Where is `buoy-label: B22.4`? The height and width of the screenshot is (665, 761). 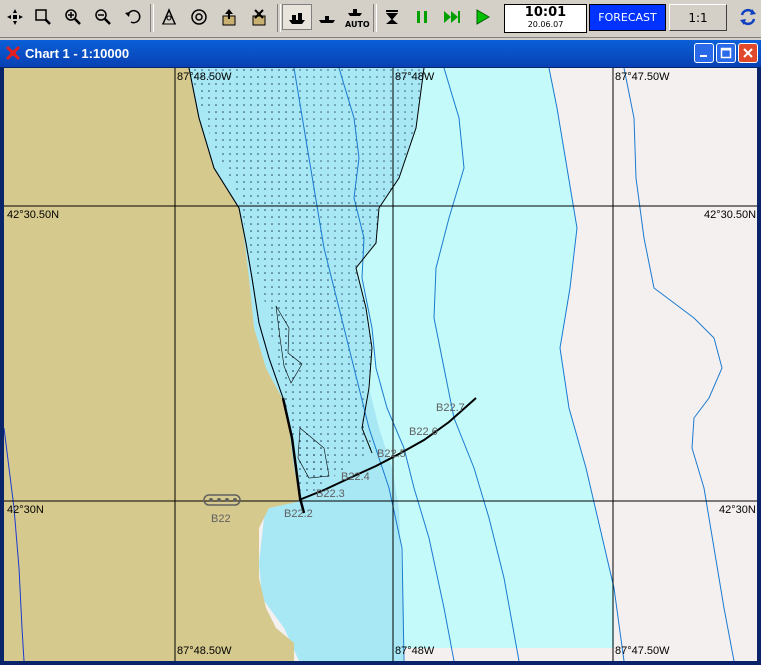 buoy-label: B22.4 is located at coordinates (355, 477).